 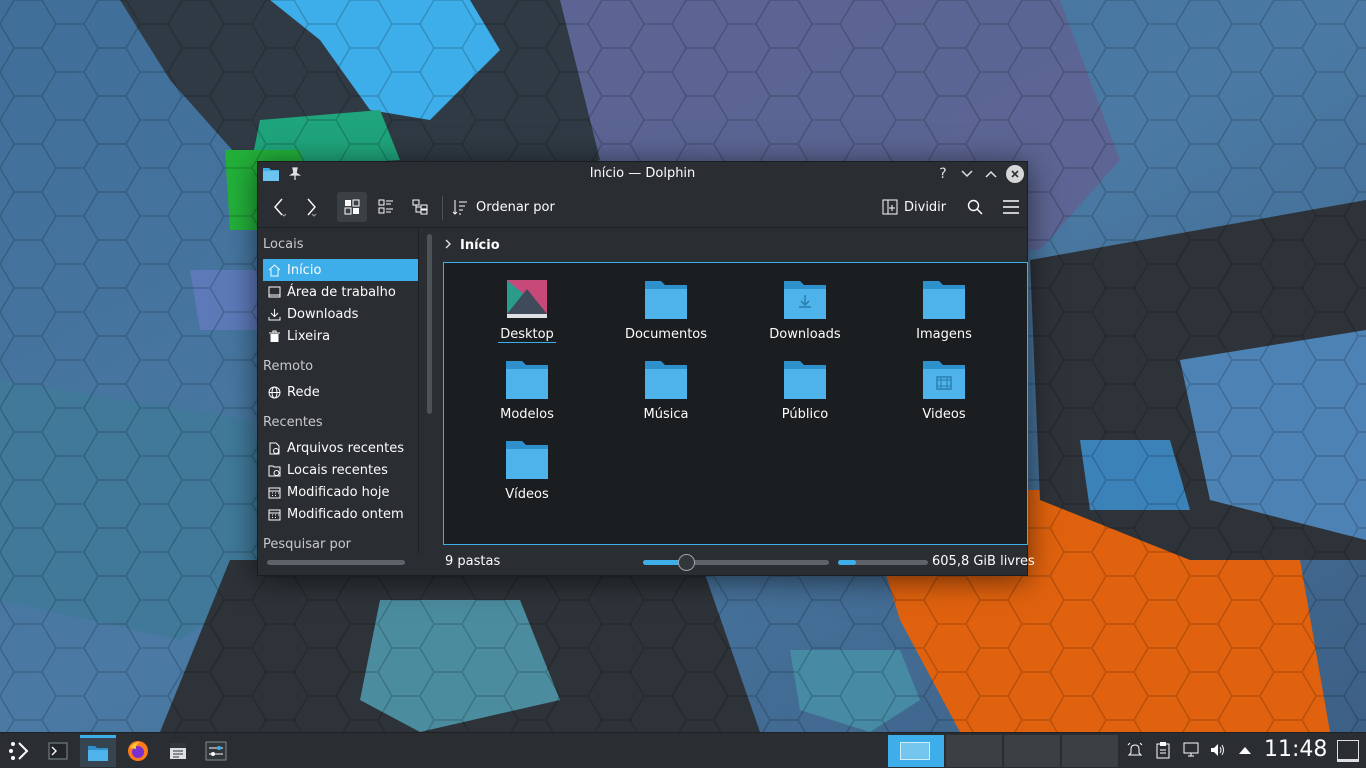 I want to click on file-name: Público, so click(x=805, y=414).